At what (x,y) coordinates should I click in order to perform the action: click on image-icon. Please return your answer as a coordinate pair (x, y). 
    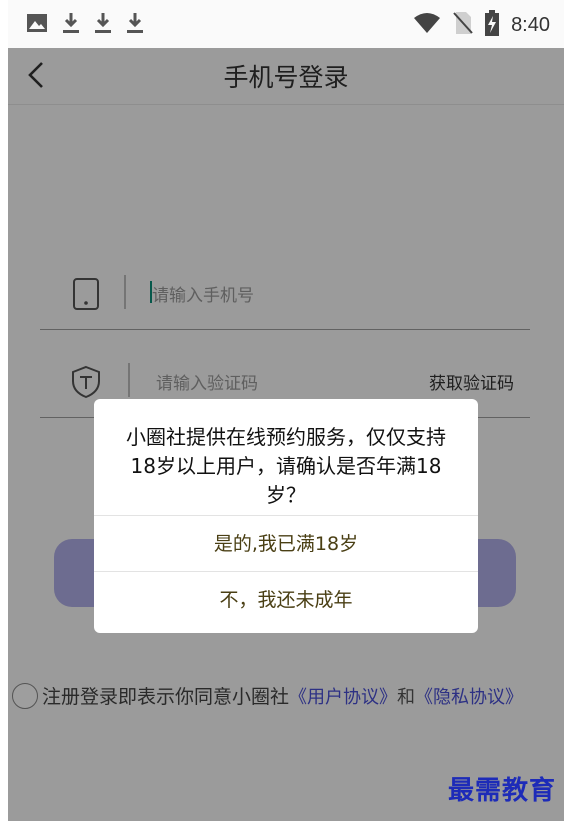
    Looking at the image, I should click on (37, 25).